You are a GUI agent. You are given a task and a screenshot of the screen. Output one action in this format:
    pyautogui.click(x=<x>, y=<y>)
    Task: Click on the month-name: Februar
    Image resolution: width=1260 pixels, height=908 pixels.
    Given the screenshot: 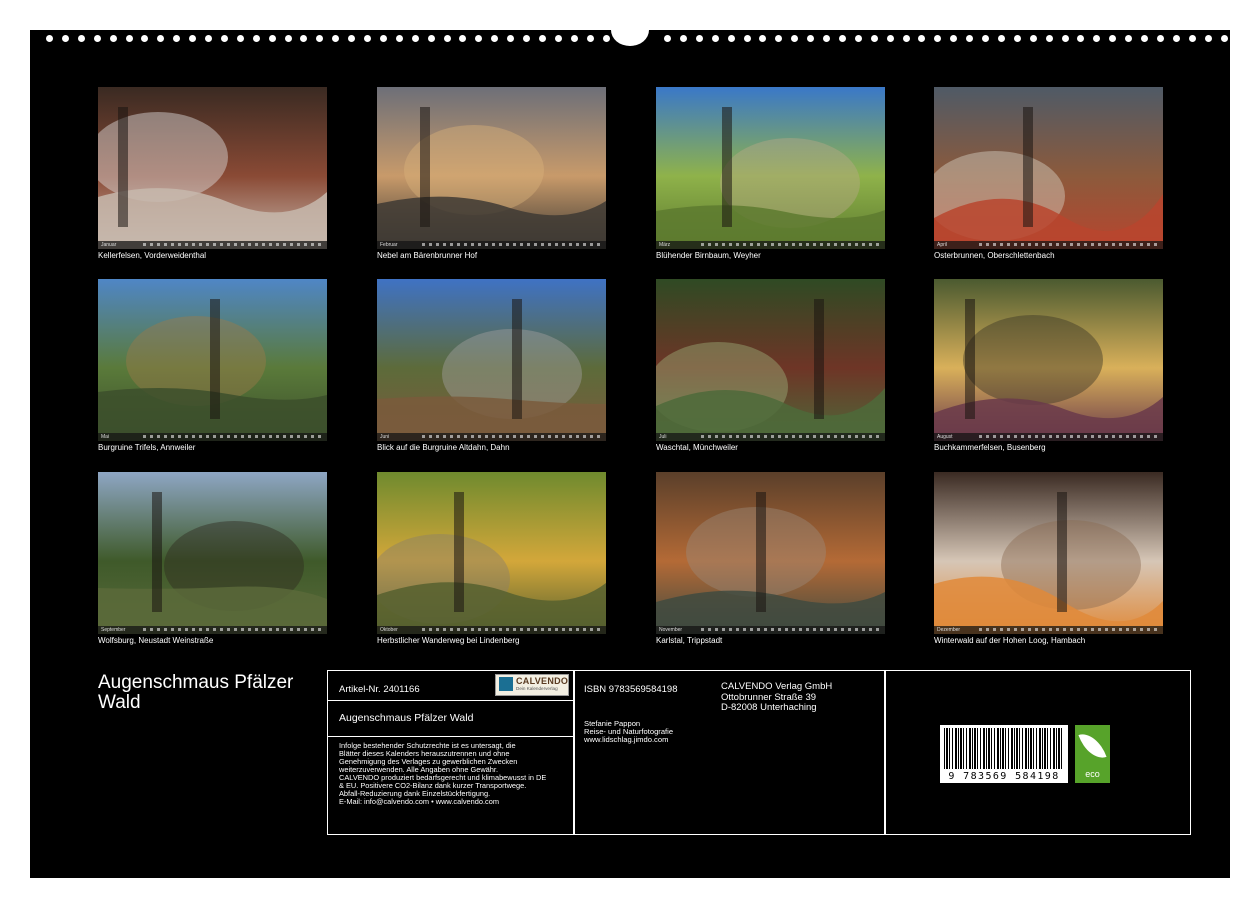 What is the action you would take?
    pyautogui.click(x=389, y=245)
    